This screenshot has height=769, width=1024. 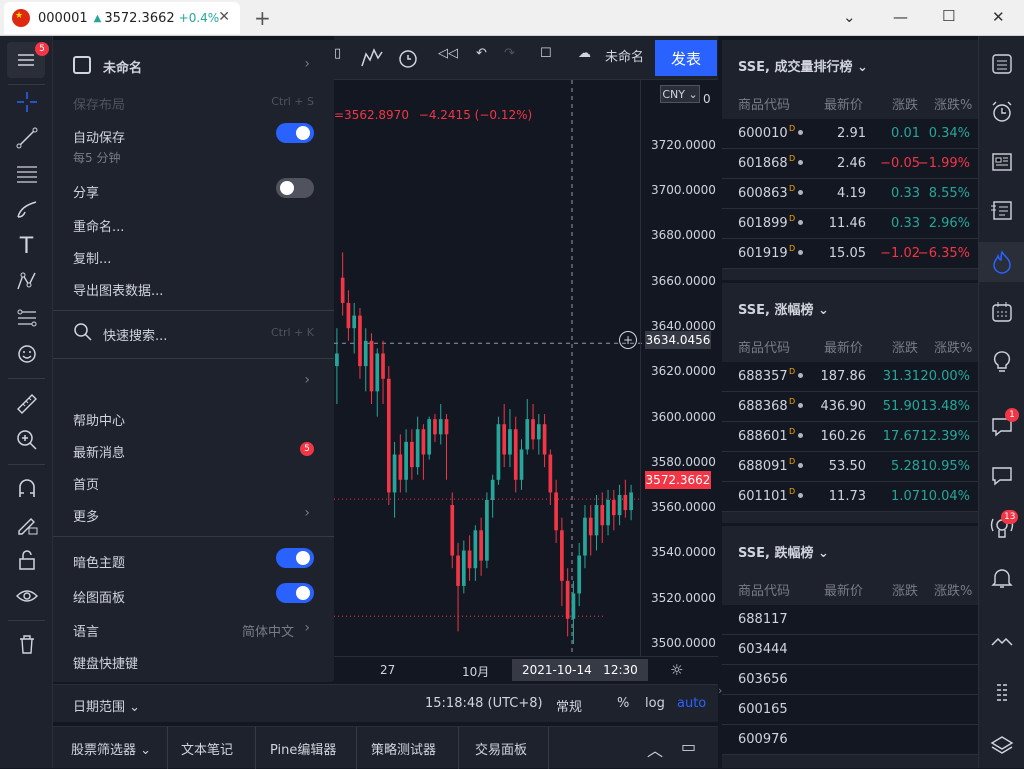 I want to click on alert-icon, so click(x=408, y=60).